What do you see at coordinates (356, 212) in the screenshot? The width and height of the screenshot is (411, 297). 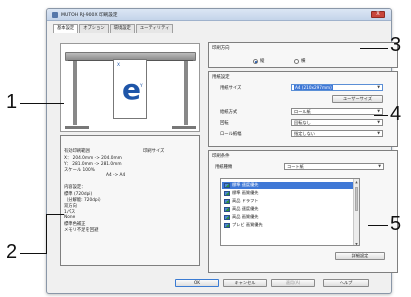 I see `list-scrollbar: ▲ ▼` at bounding box center [356, 212].